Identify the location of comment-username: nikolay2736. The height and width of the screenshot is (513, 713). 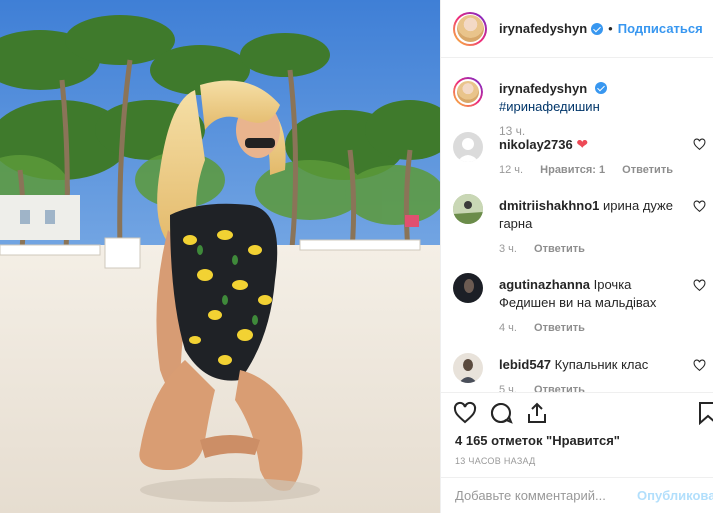
(536, 144).